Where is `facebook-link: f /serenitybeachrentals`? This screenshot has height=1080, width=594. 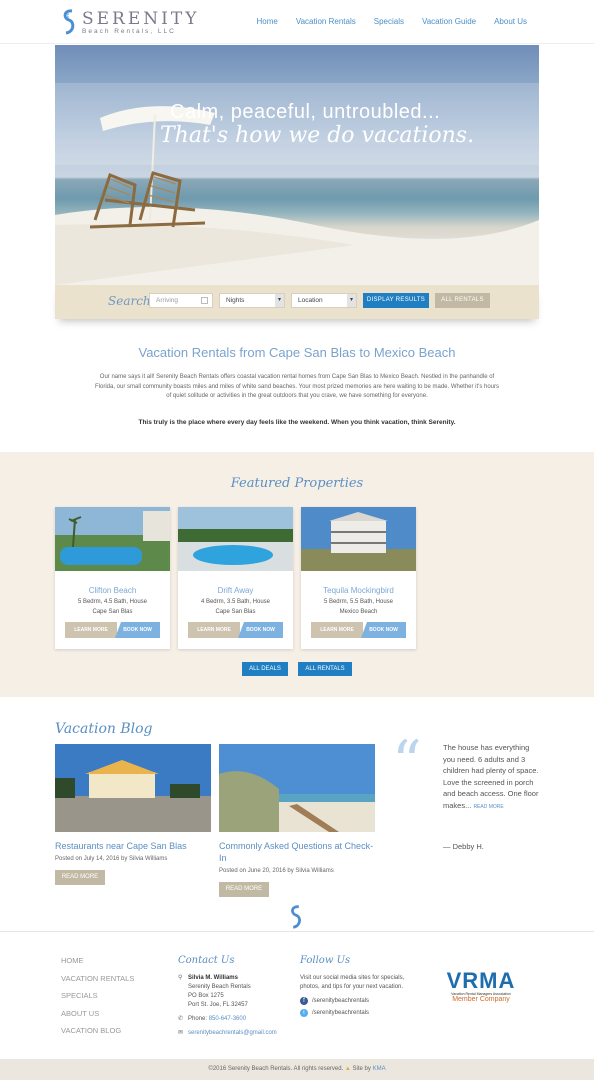 facebook-link: f /serenitybeachrentals is located at coordinates (355, 1001).